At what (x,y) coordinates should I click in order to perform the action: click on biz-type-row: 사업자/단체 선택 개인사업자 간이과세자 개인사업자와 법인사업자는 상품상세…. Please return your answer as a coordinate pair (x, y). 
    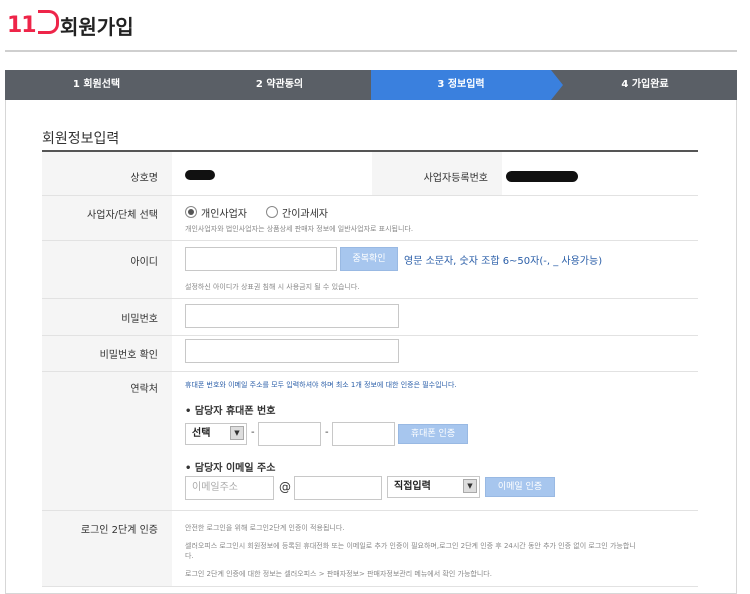
    Looking at the image, I should click on (370, 218).